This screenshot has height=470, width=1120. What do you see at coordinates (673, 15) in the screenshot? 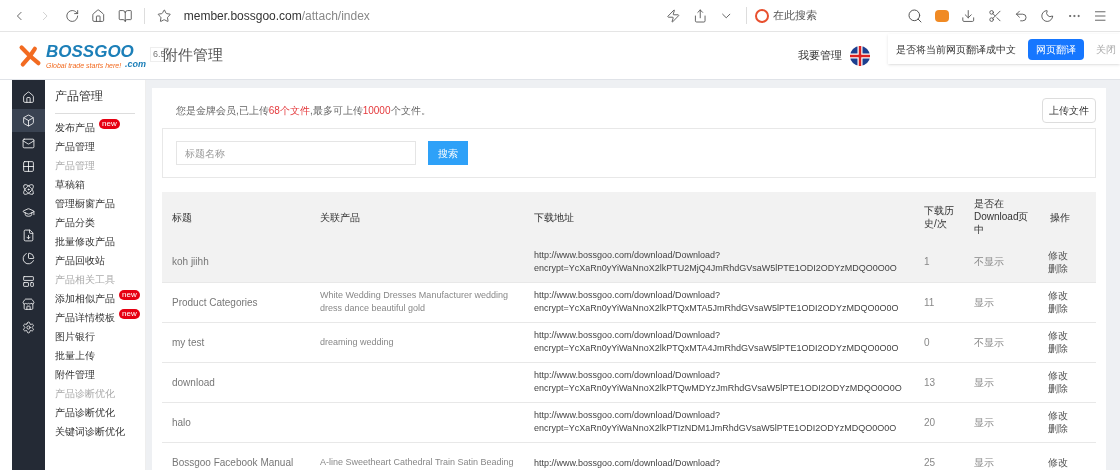
I see `lightning-icon` at bounding box center [673, 15].